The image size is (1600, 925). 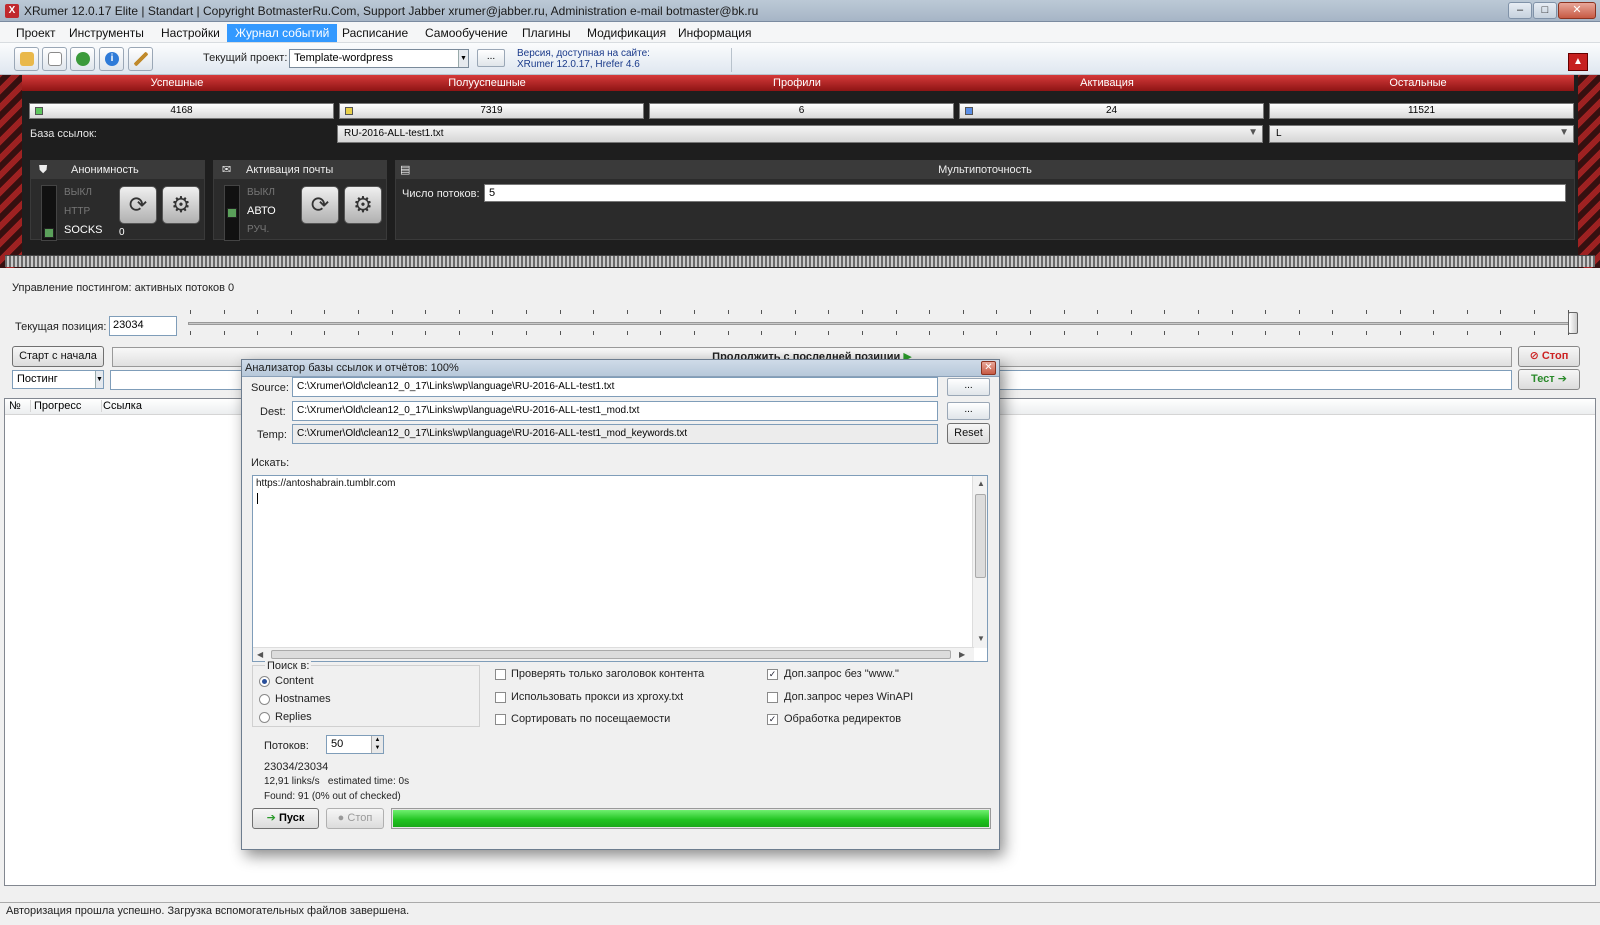 I want to click on close-icon: ✕, so click(x=988, y=368).